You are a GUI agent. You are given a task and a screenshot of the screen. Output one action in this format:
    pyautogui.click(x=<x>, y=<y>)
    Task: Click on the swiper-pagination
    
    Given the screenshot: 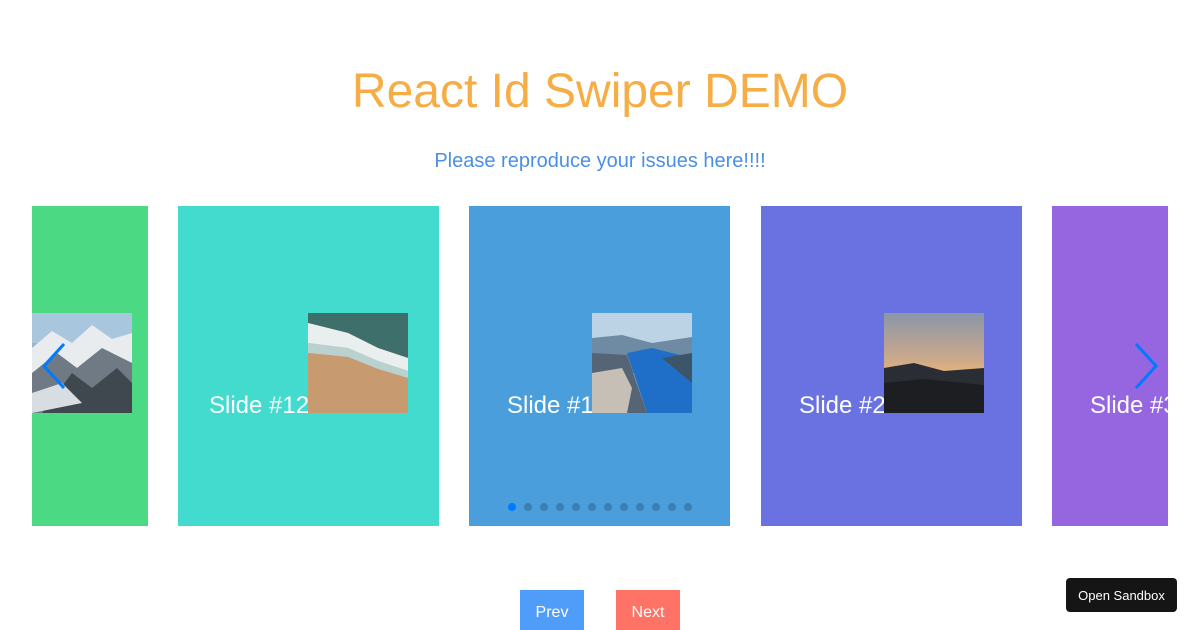 What is the action you would take?
    pyautogui.click(x=600, y=507)
    